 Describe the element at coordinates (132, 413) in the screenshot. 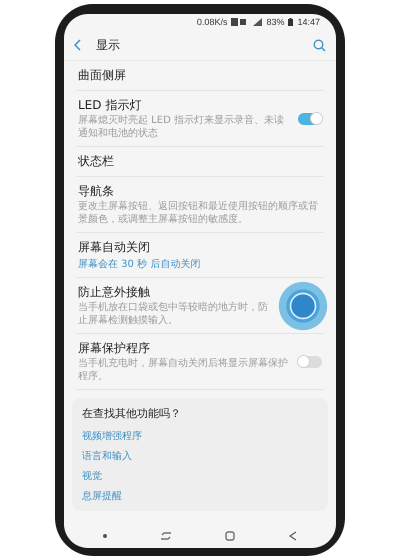

I see `card-title: 在查找其他功能吗？` at that location.